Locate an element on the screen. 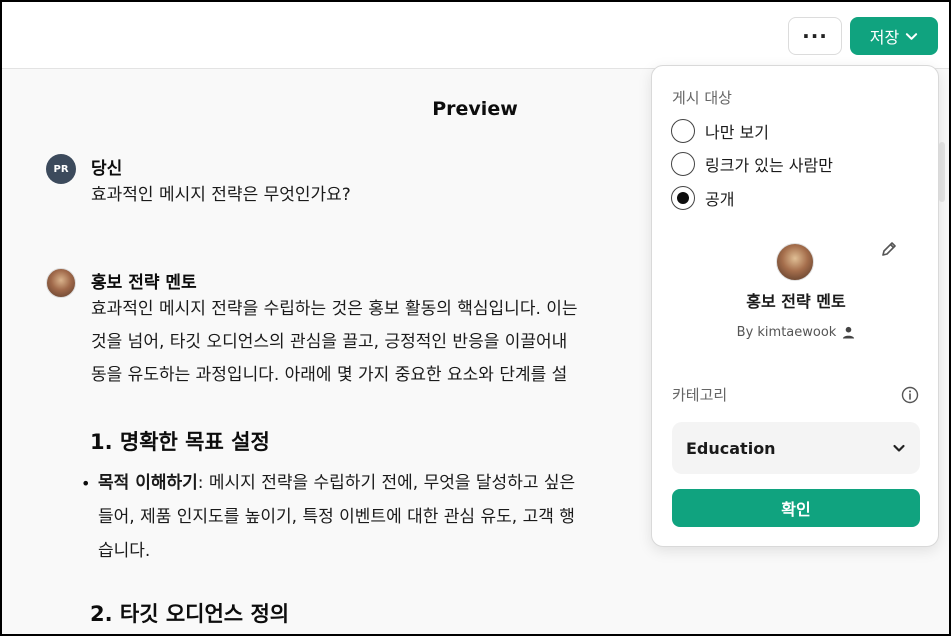 This screenshot has height=636, width=951. option-only-me: 나만 보기 is located at coordinates (720, 131).